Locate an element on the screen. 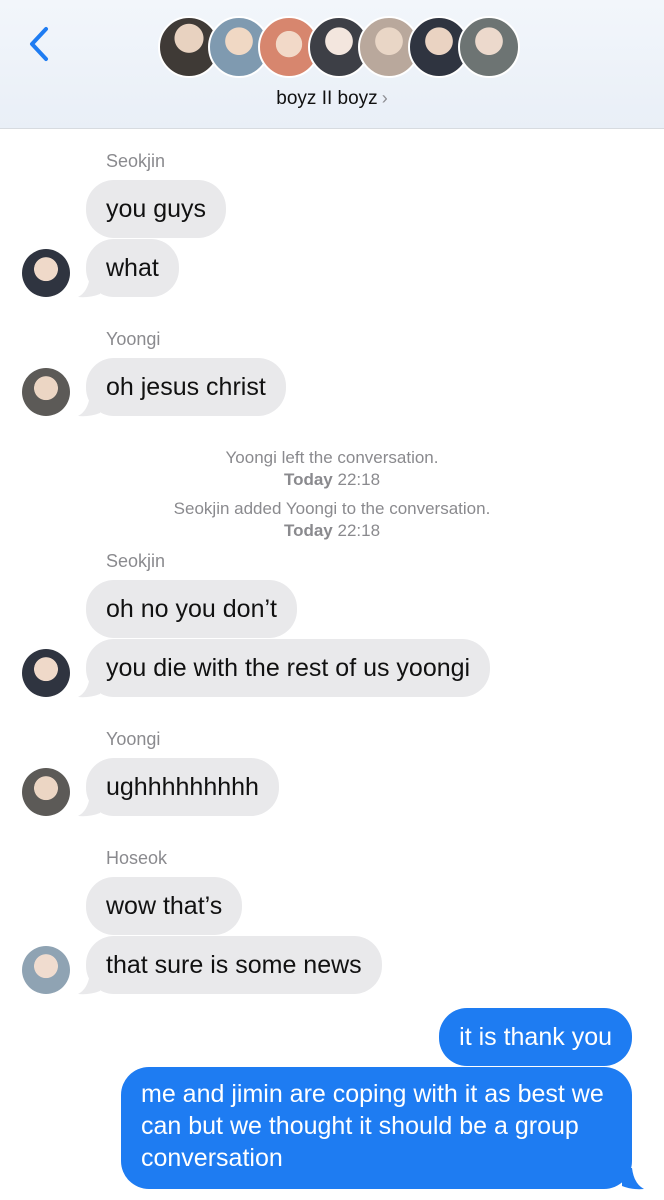  message-bubble: ughhhhhhhhh is located at coordinates (182, 787).